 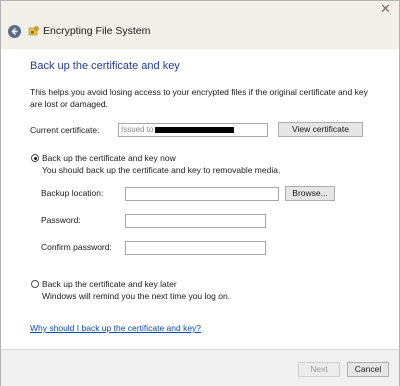 I want to click on certificate-issued-to-prefix: Issued to, so click(x=137, y=129).